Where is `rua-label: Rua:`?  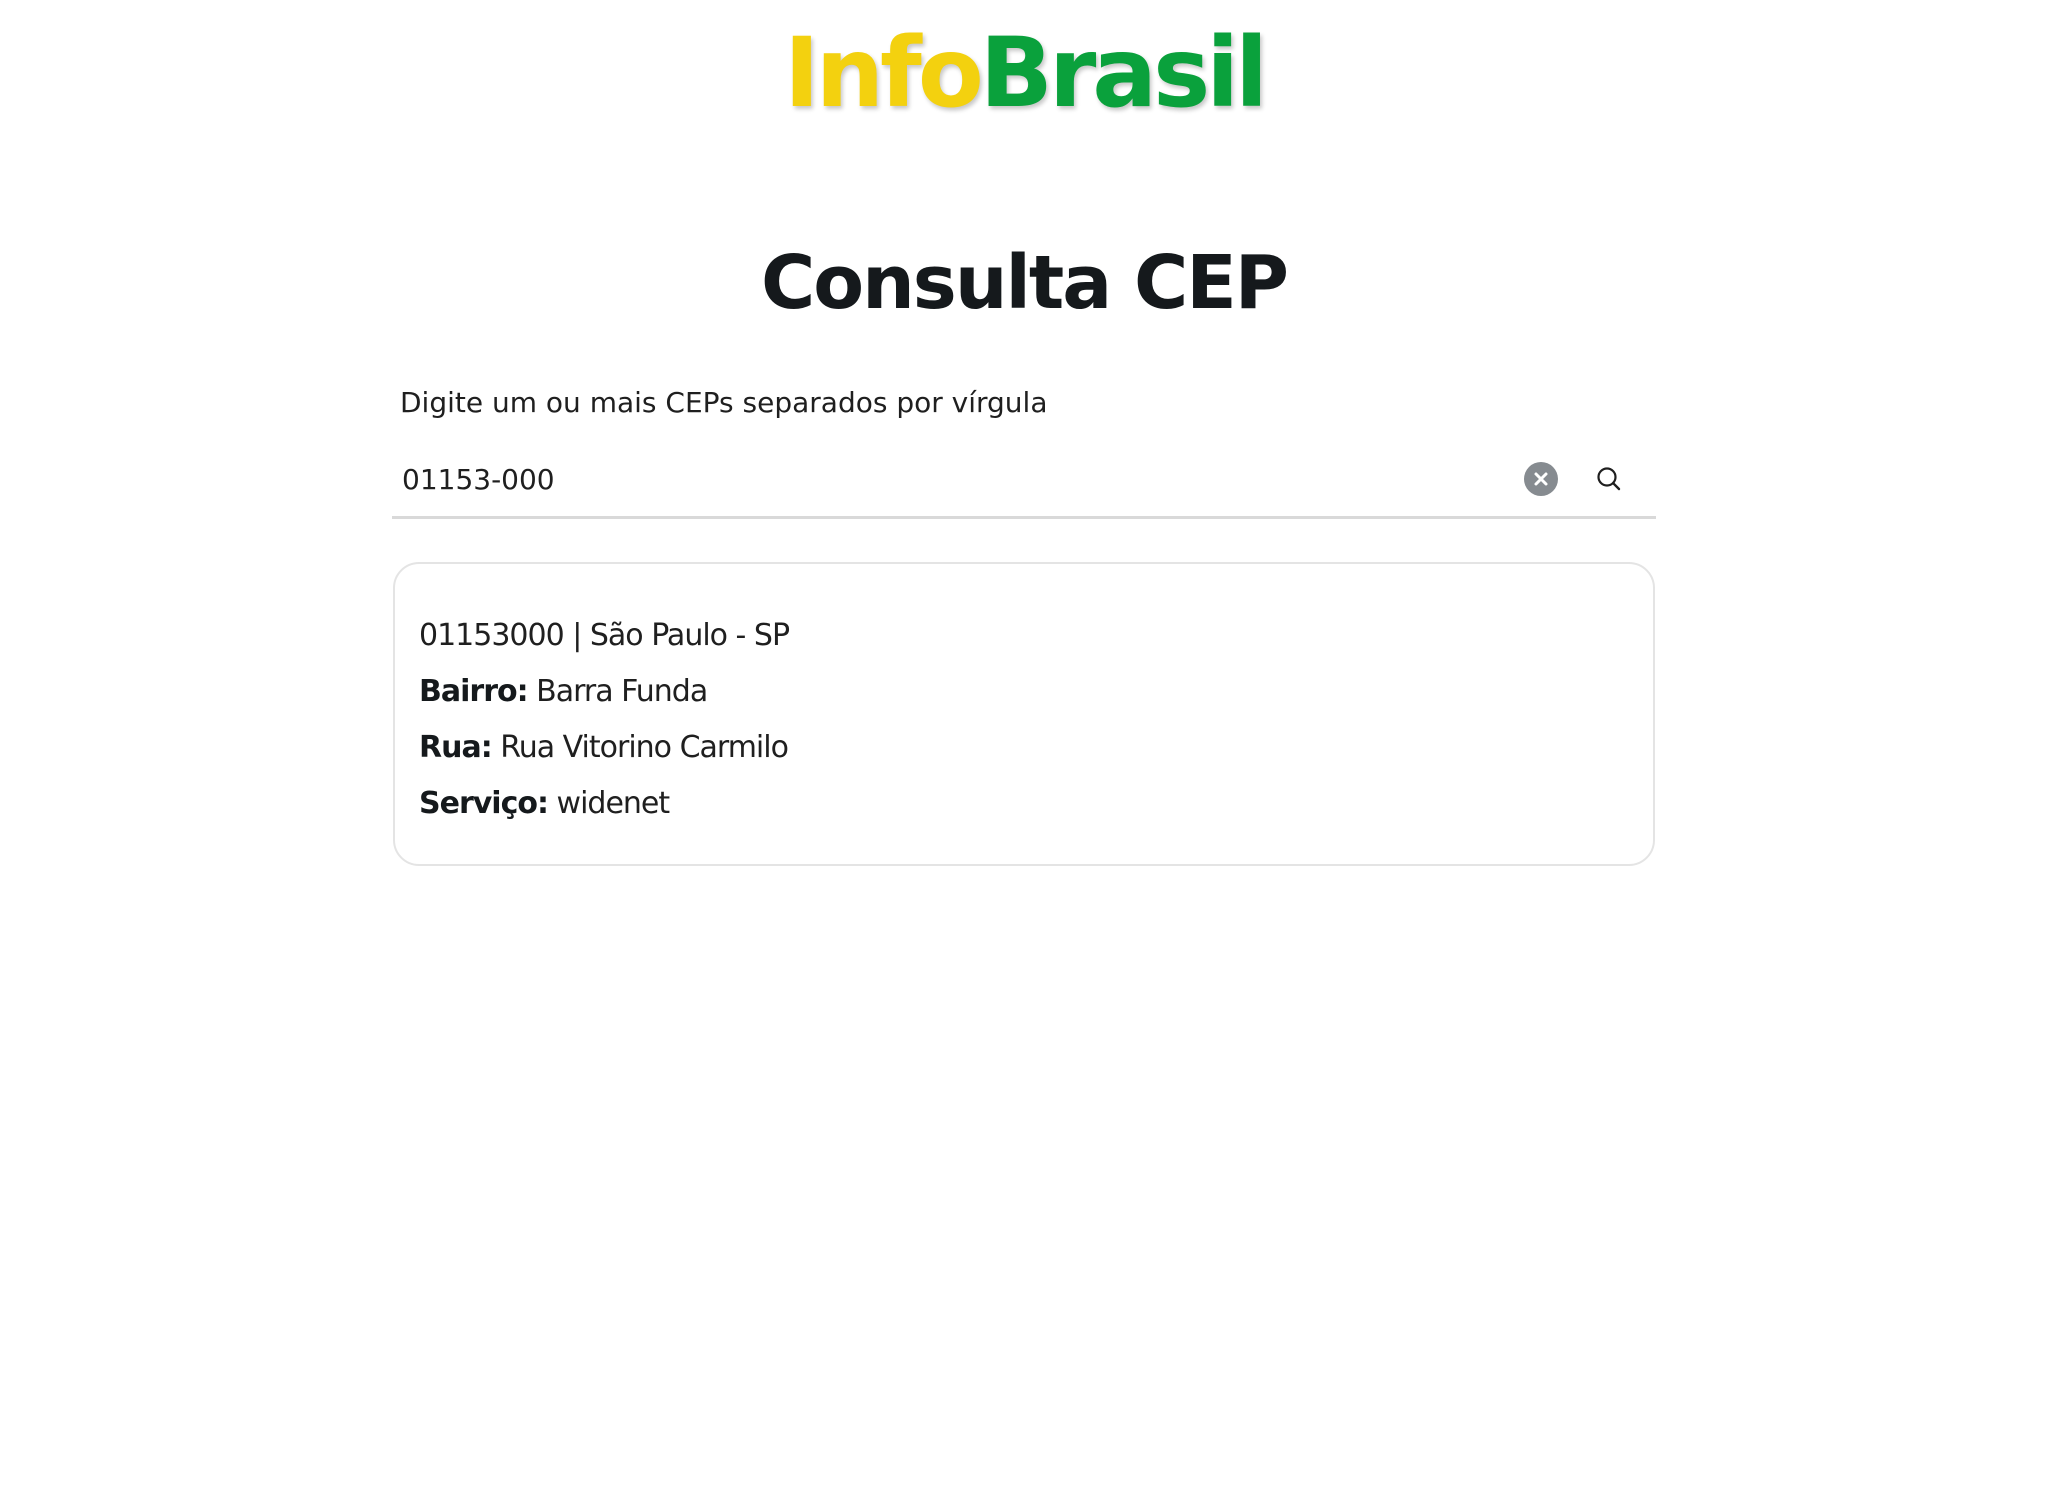
rua-label: Rua: is located at coordinates (456, 747).